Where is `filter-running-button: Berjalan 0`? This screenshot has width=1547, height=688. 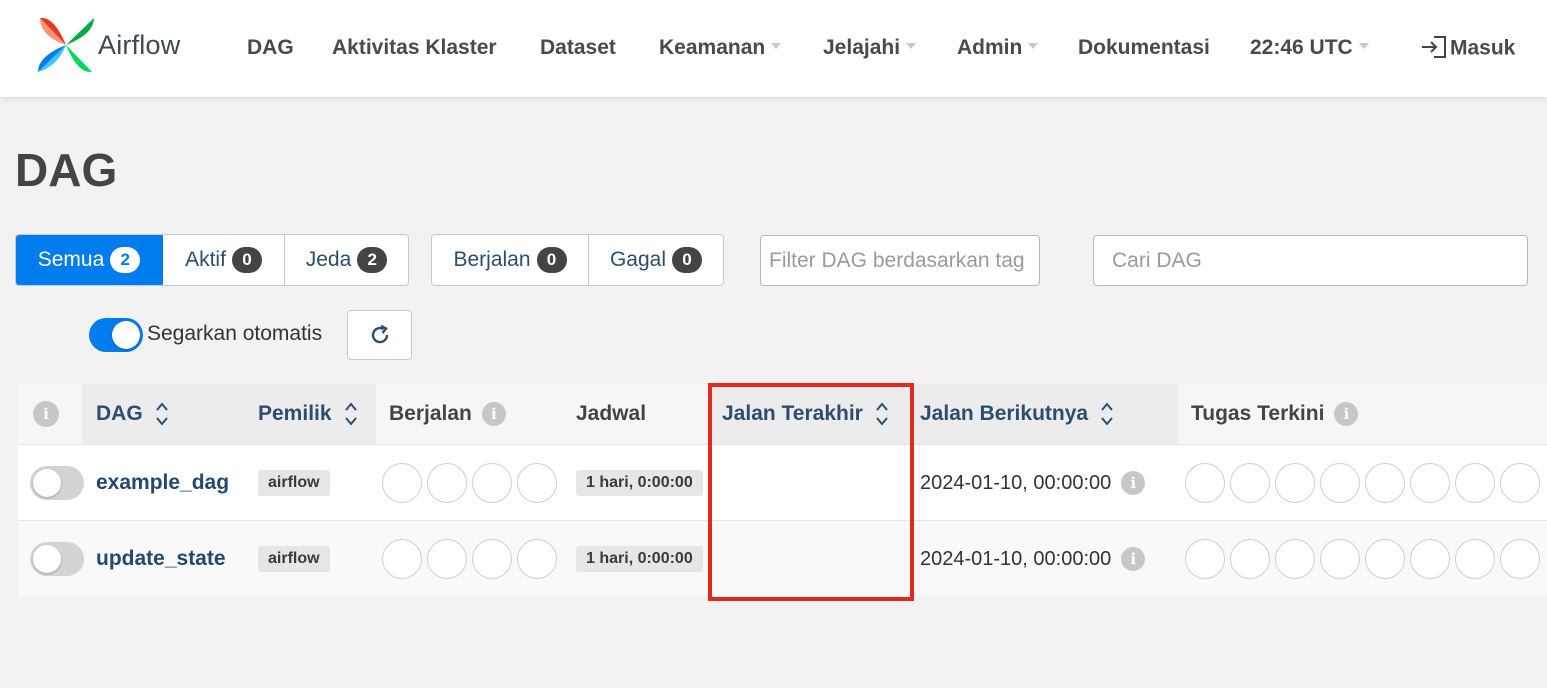
filter-running-button: Berjalan 0 is located at coordinates (510, 260).